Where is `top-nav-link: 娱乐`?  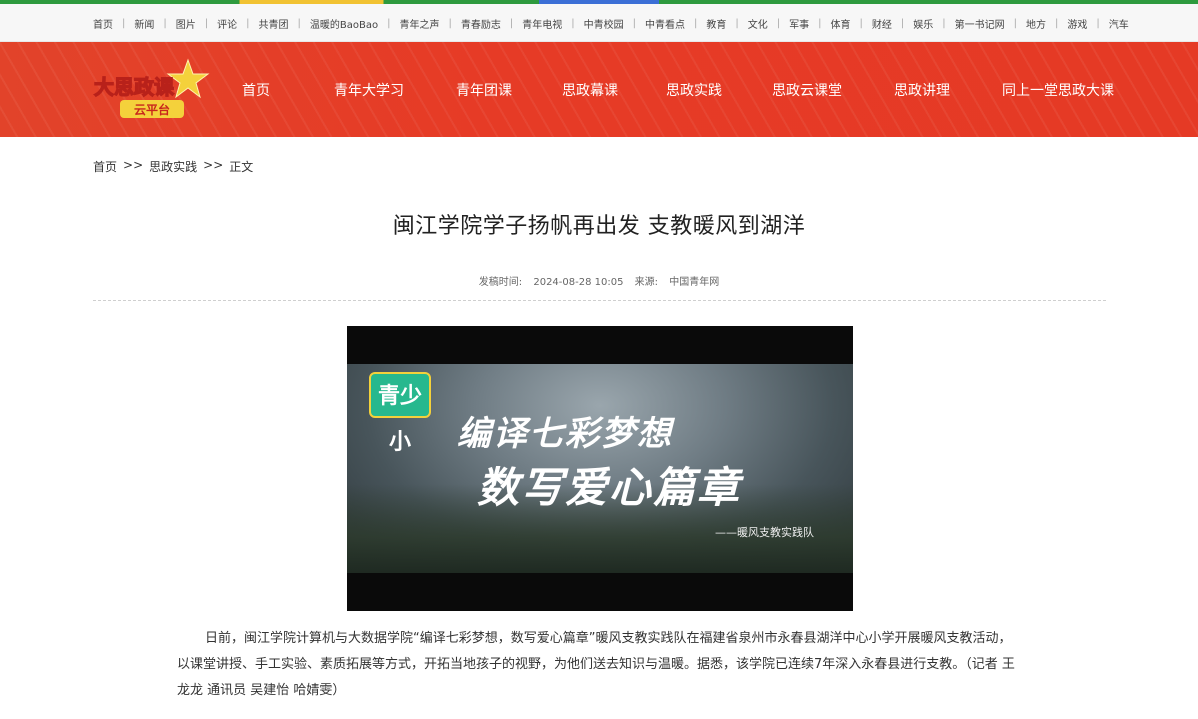 top-nav-link: 娱乐 is located at coordinates (923, 23).